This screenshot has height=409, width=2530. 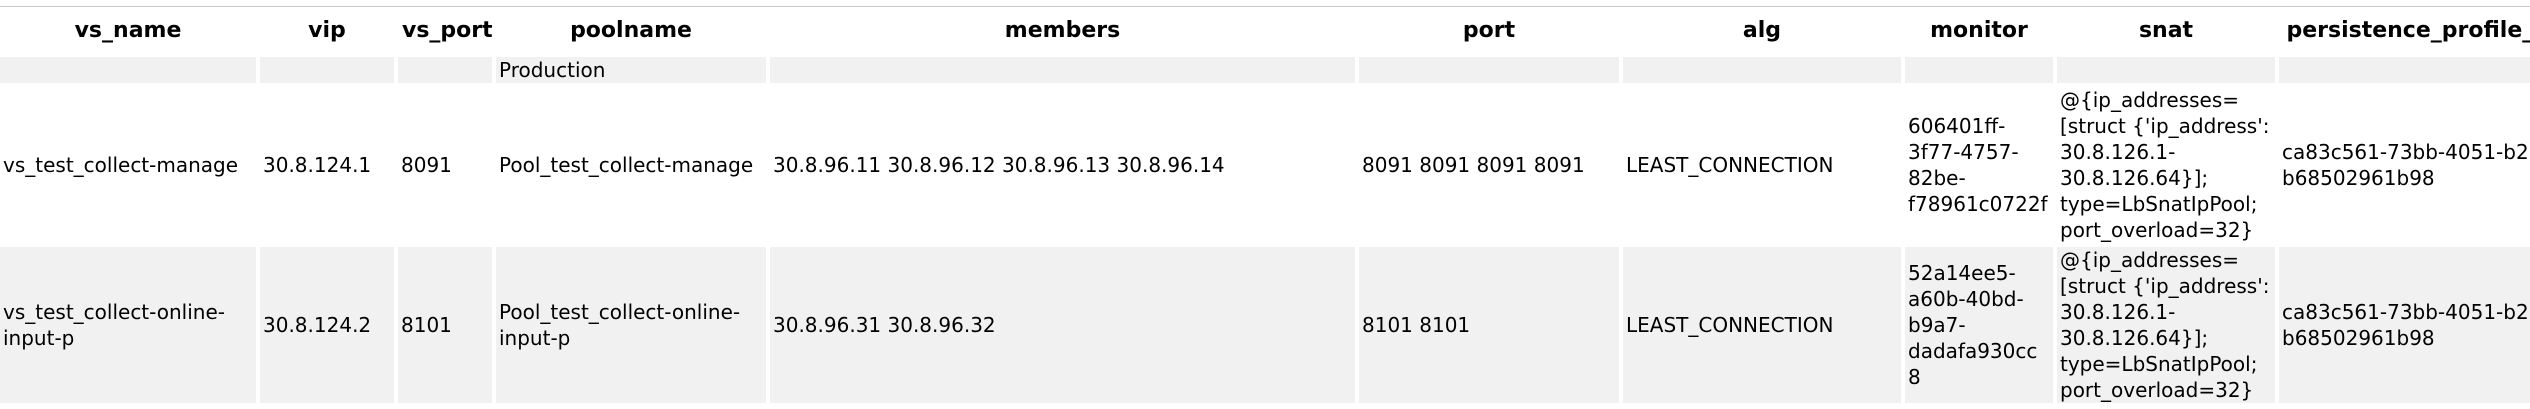 I want to click on column-header-monitor: monitor, so click(x=1979, y=30).